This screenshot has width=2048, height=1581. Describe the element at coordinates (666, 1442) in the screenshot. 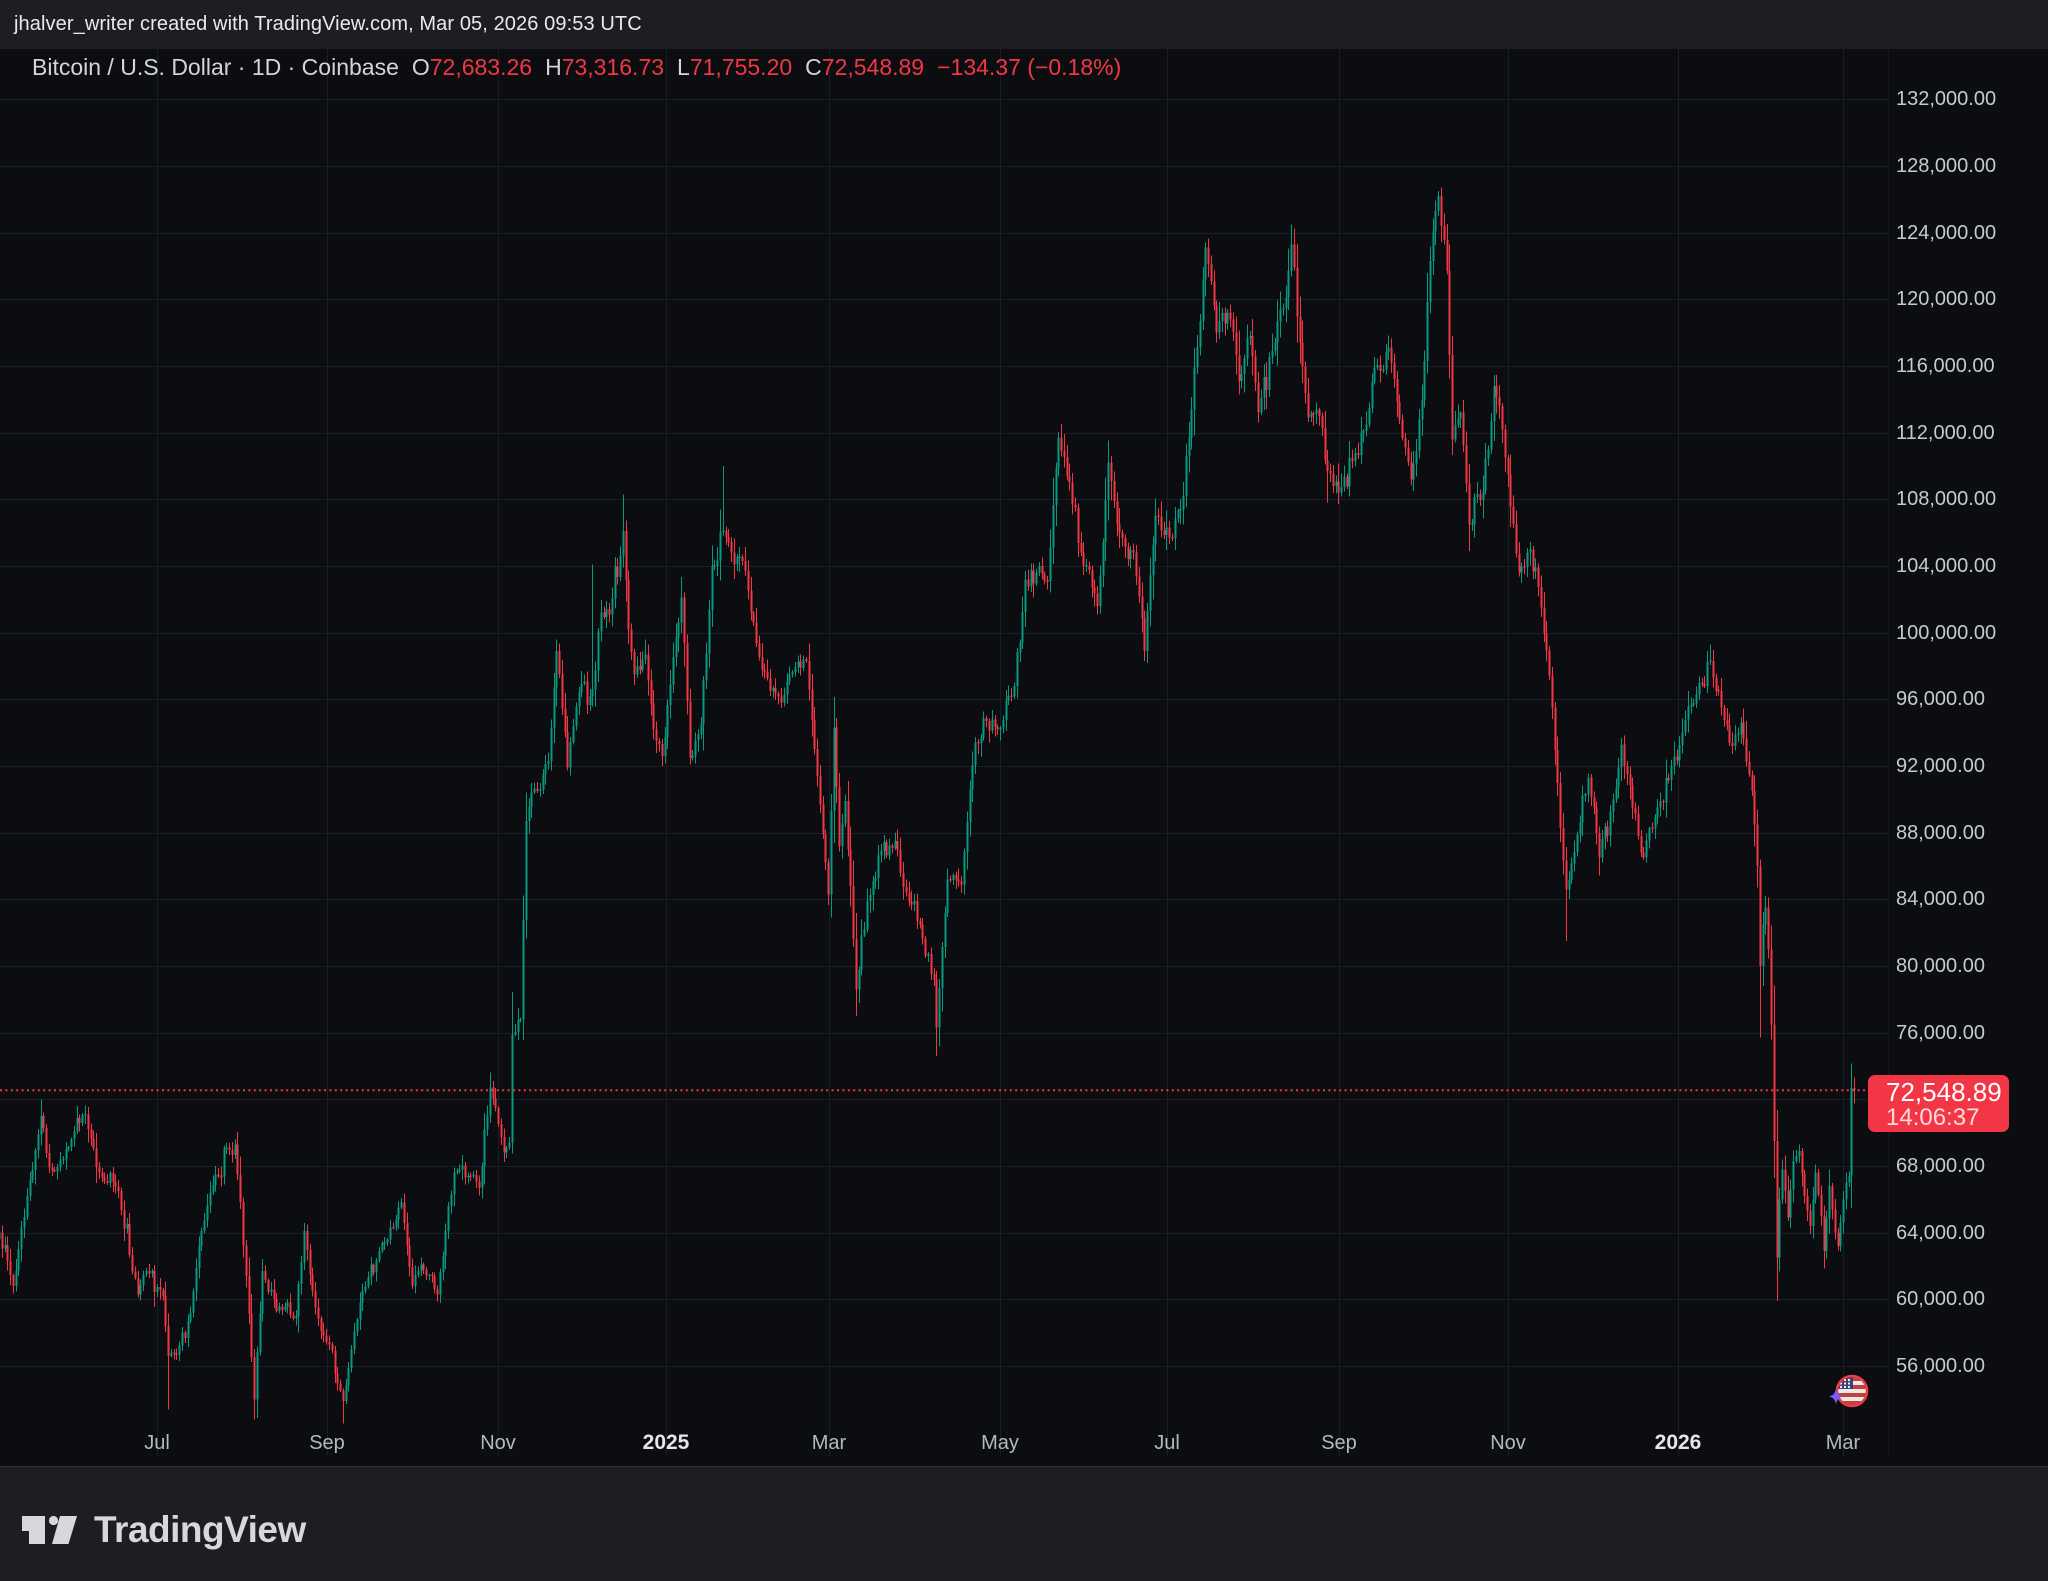

I see `time-axis-label: 2025` at that location.